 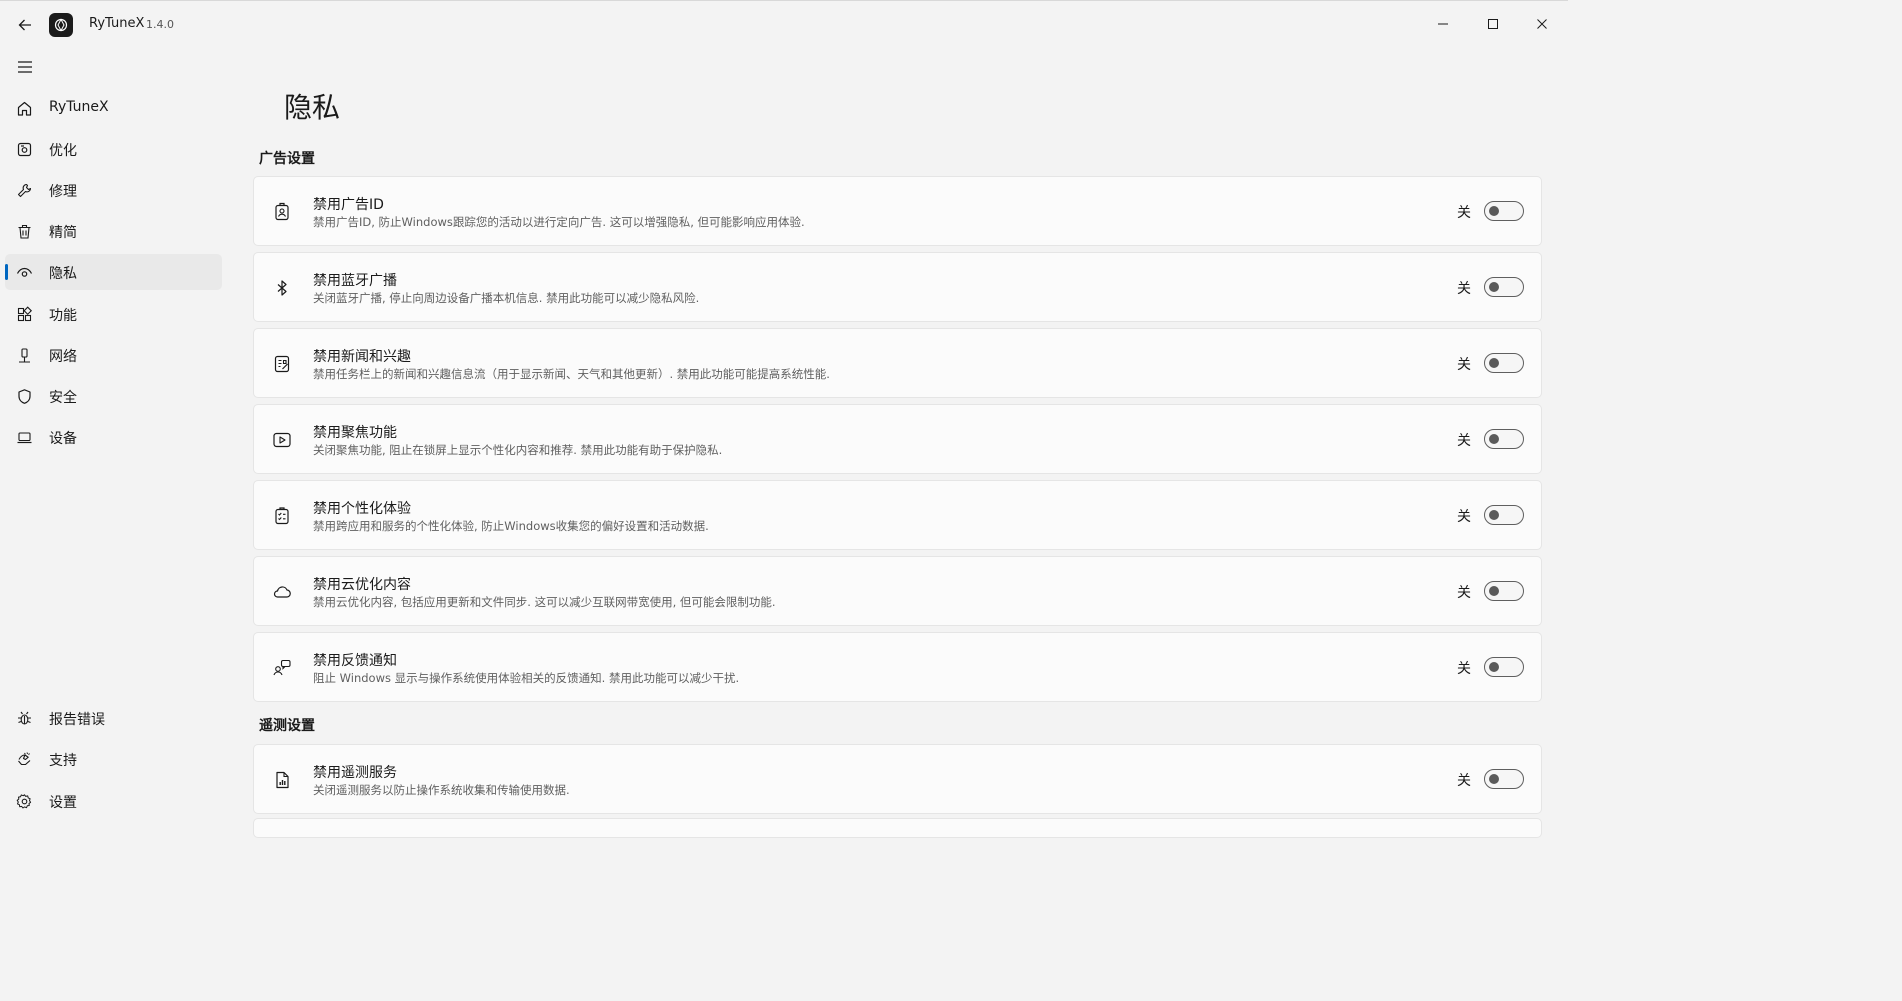 I want to click on sidebar-item-devices: 设备, so click(x=113, y=437).